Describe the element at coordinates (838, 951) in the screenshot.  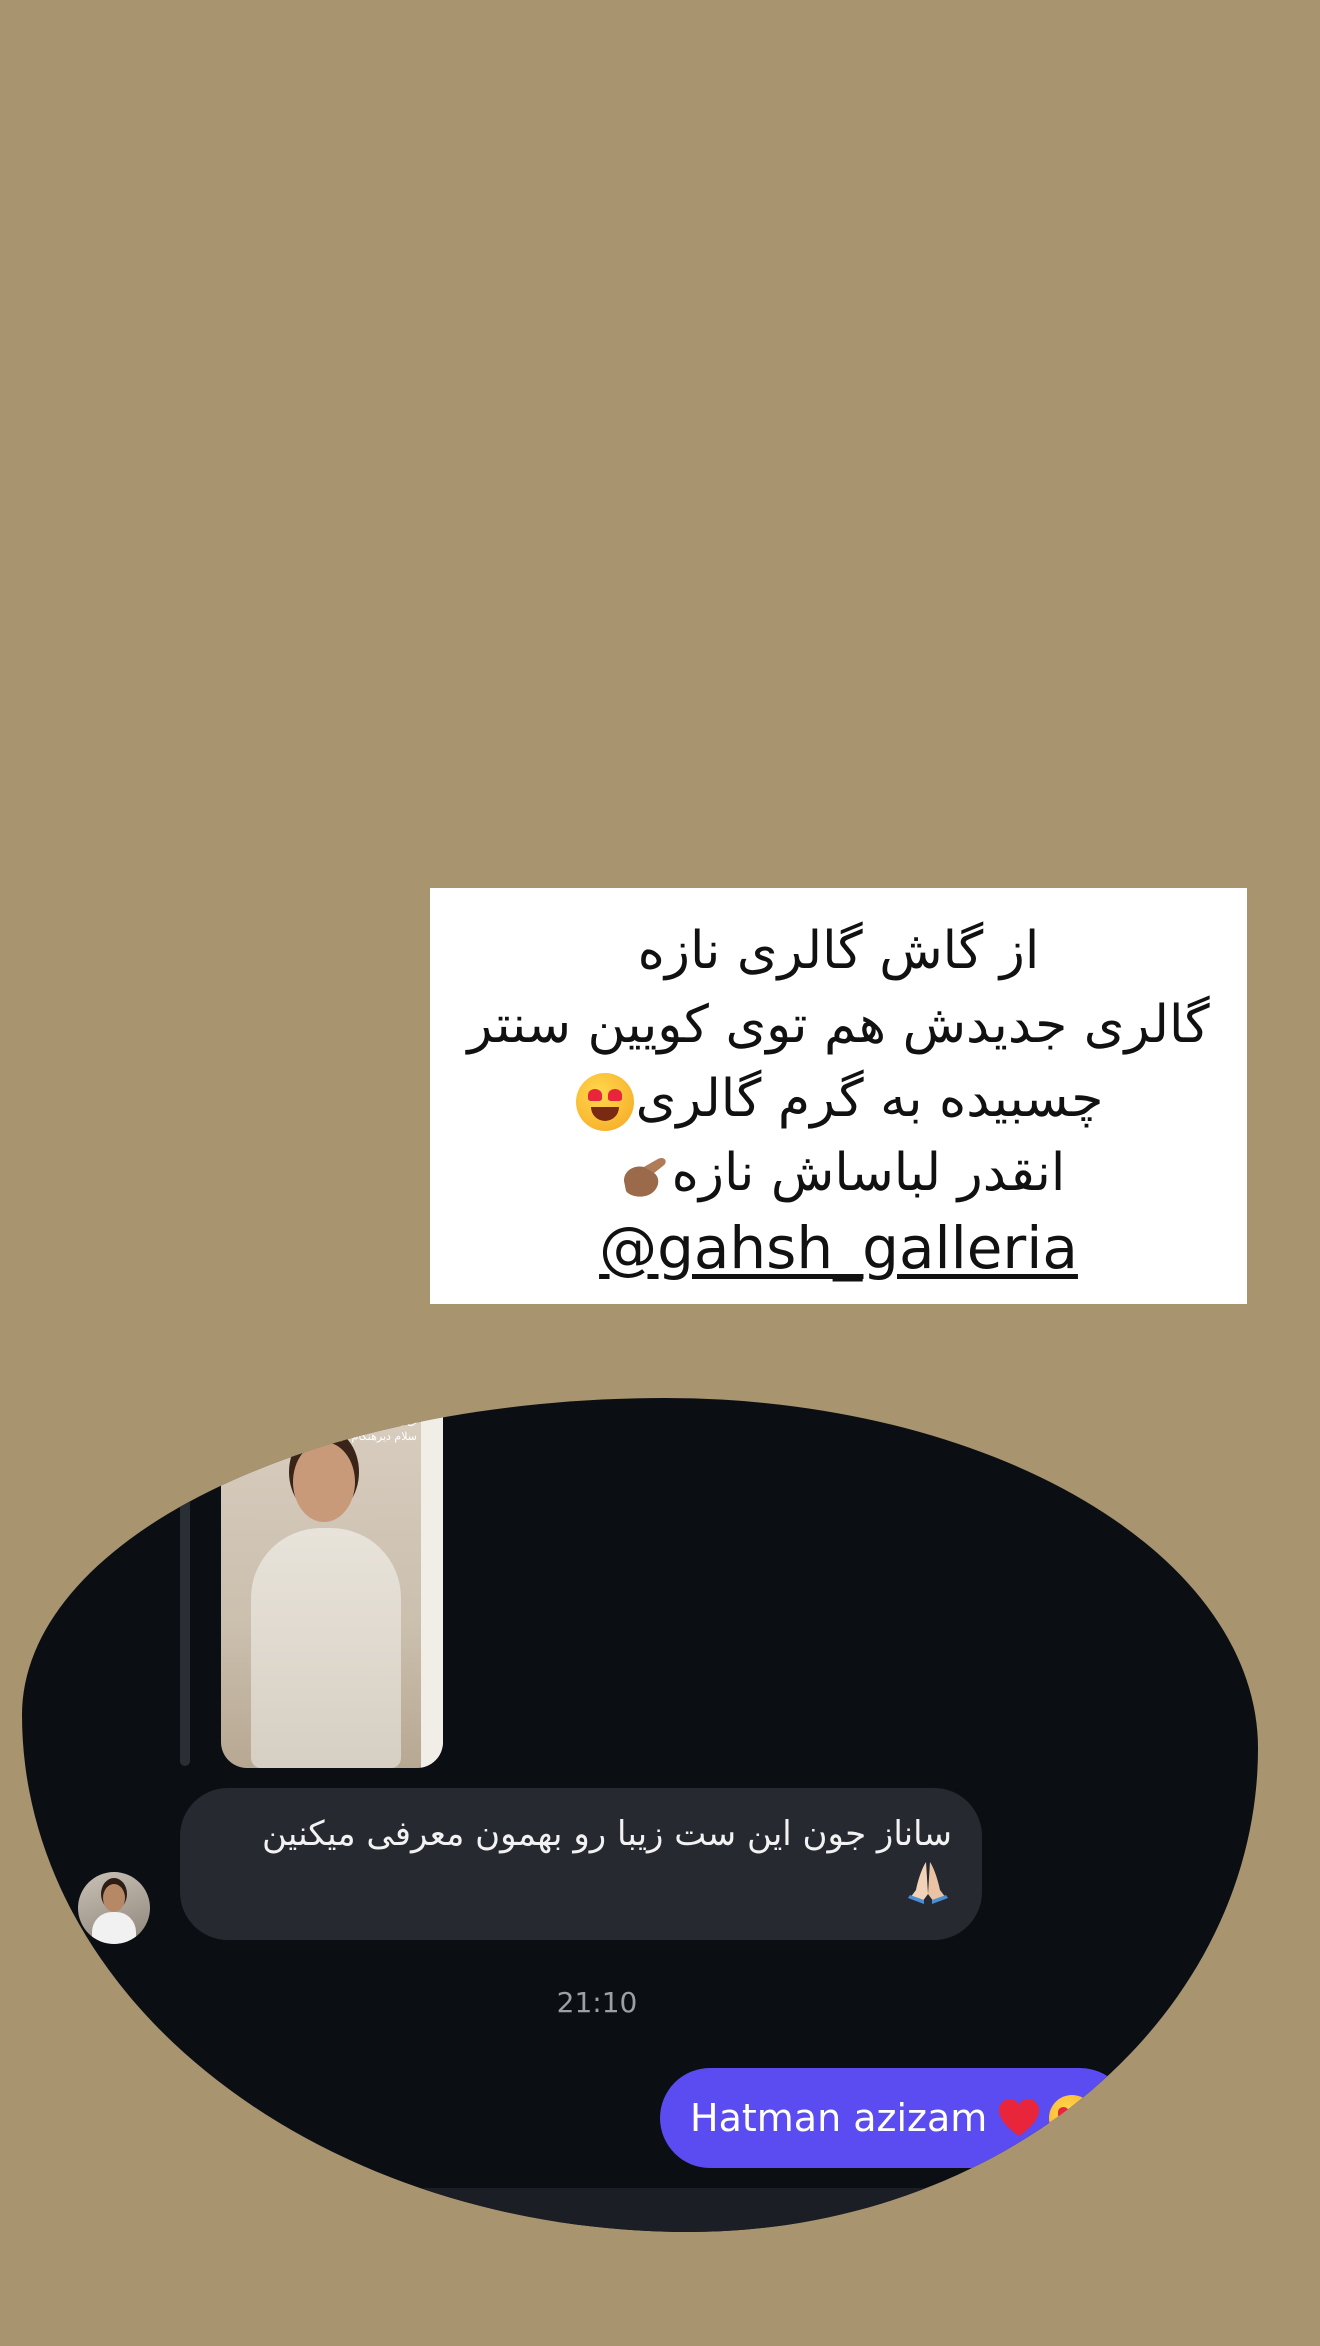
I see `caption-line-1: از گاش گالری نازه` at that location.